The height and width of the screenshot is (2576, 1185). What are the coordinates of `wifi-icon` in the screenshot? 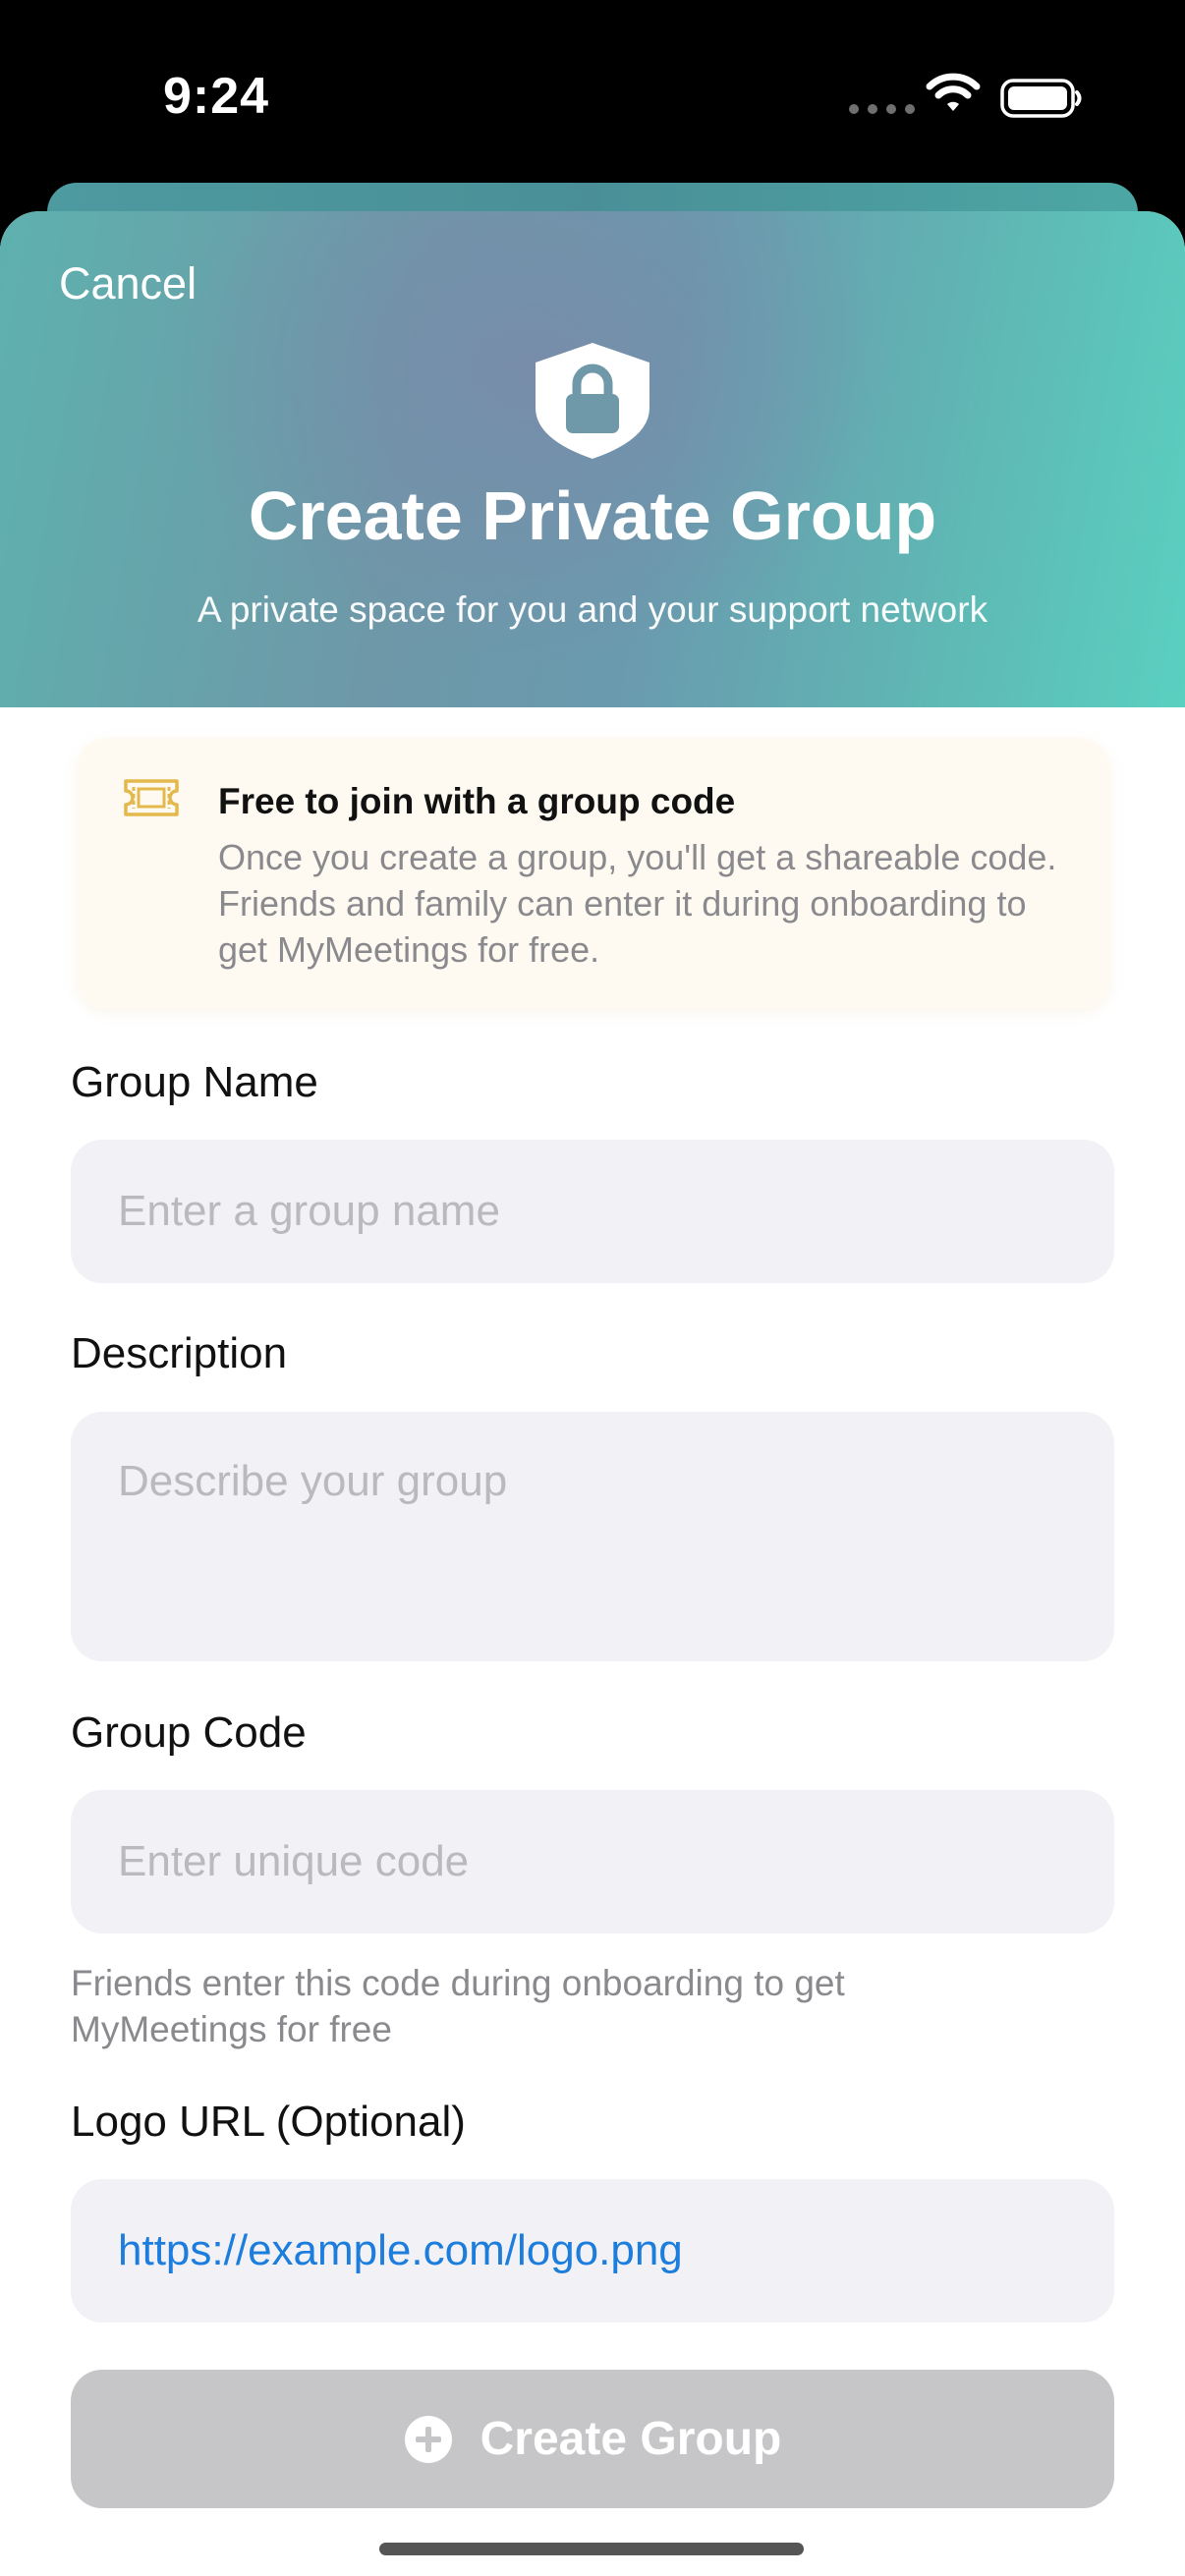 It's located at (954, 92).